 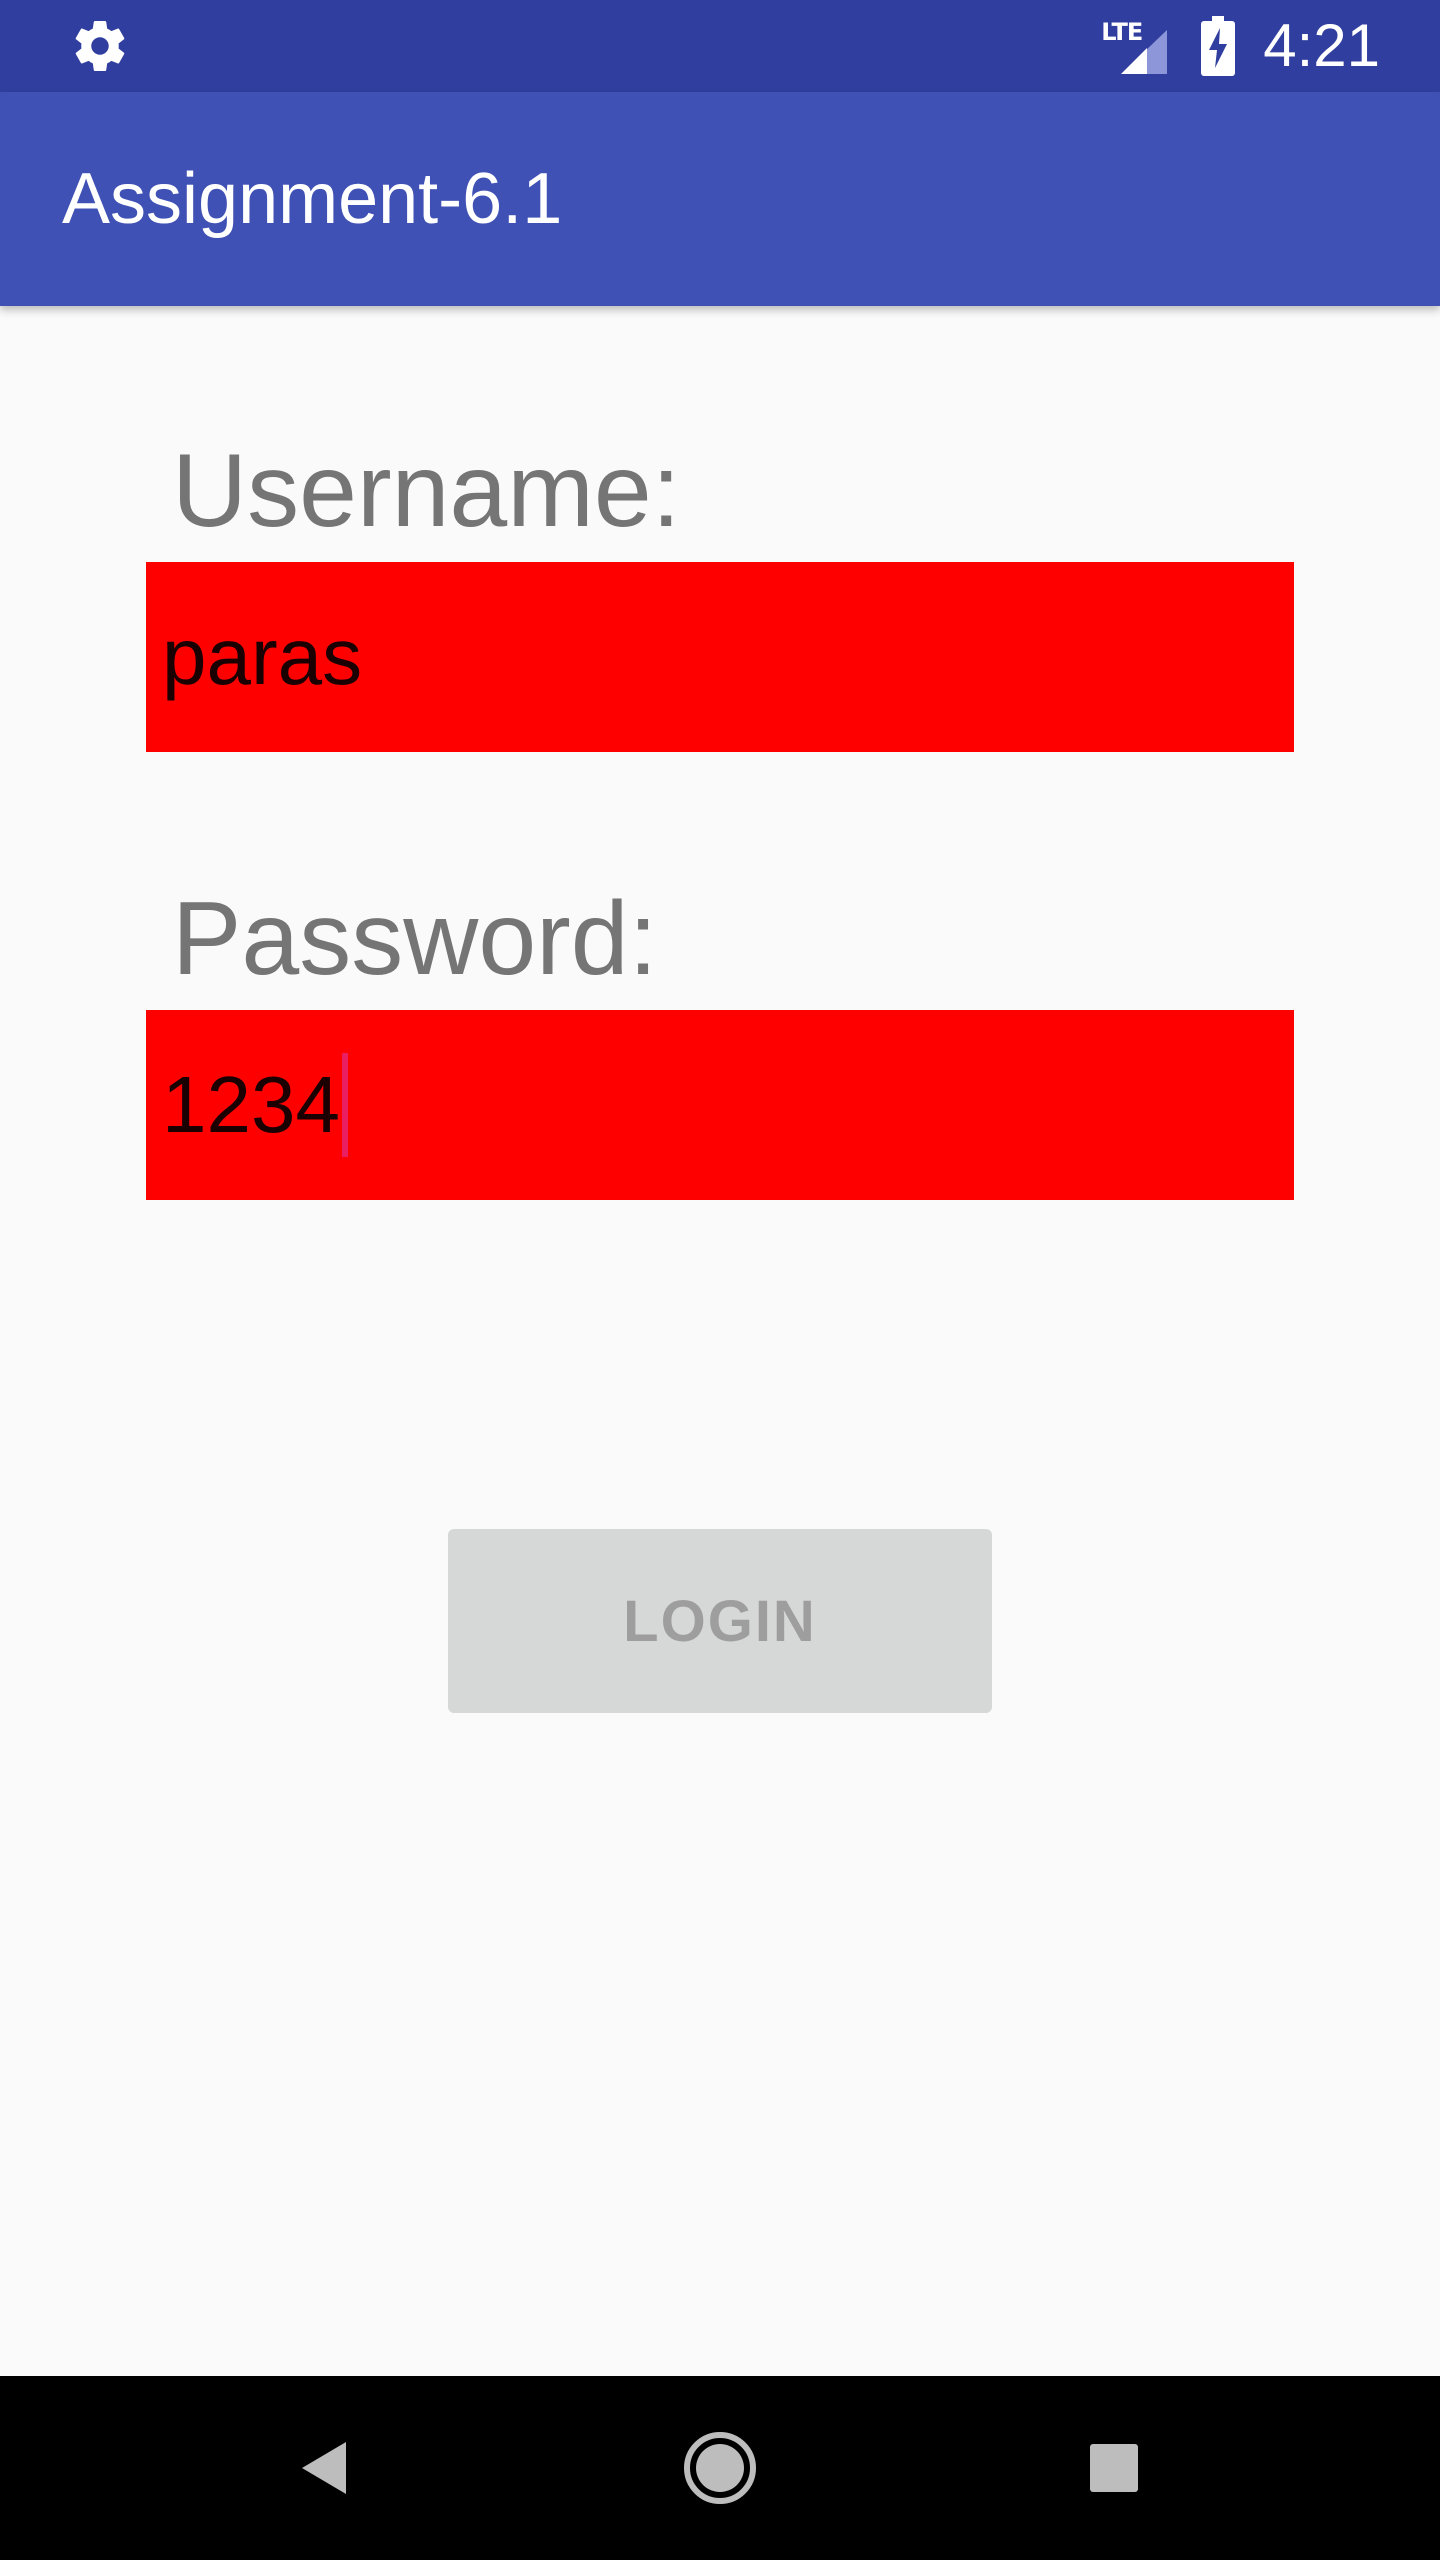 I want to click on password-field: 1234, so click(x=720, y=1105).